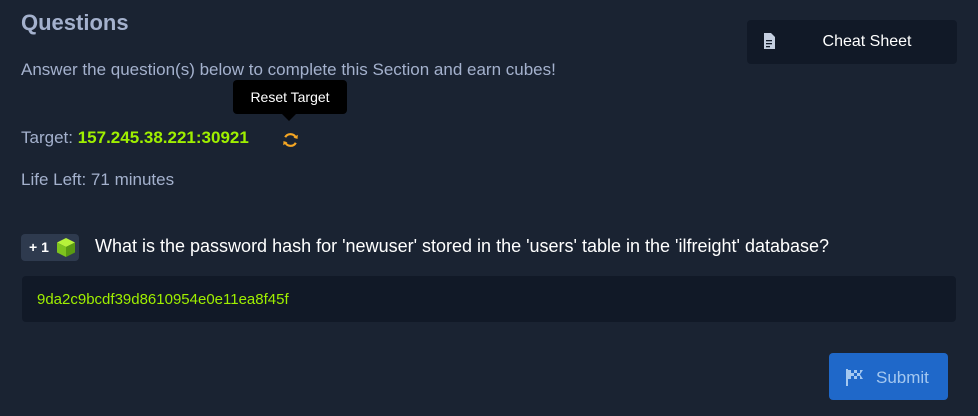 This screenshot has height=416, width=978. What do you see at coordinates (98, 179) in the screenshot?
I see `life-left: Life Left: 71 minutes` at bounding box center [98, 179].